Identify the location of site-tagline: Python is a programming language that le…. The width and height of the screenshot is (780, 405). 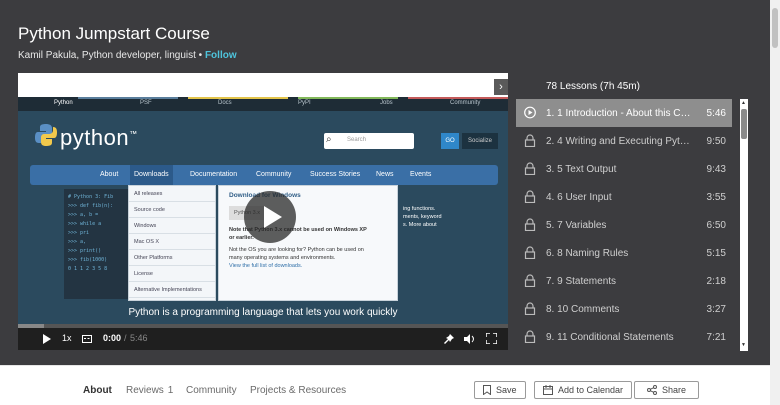
(263, 312).